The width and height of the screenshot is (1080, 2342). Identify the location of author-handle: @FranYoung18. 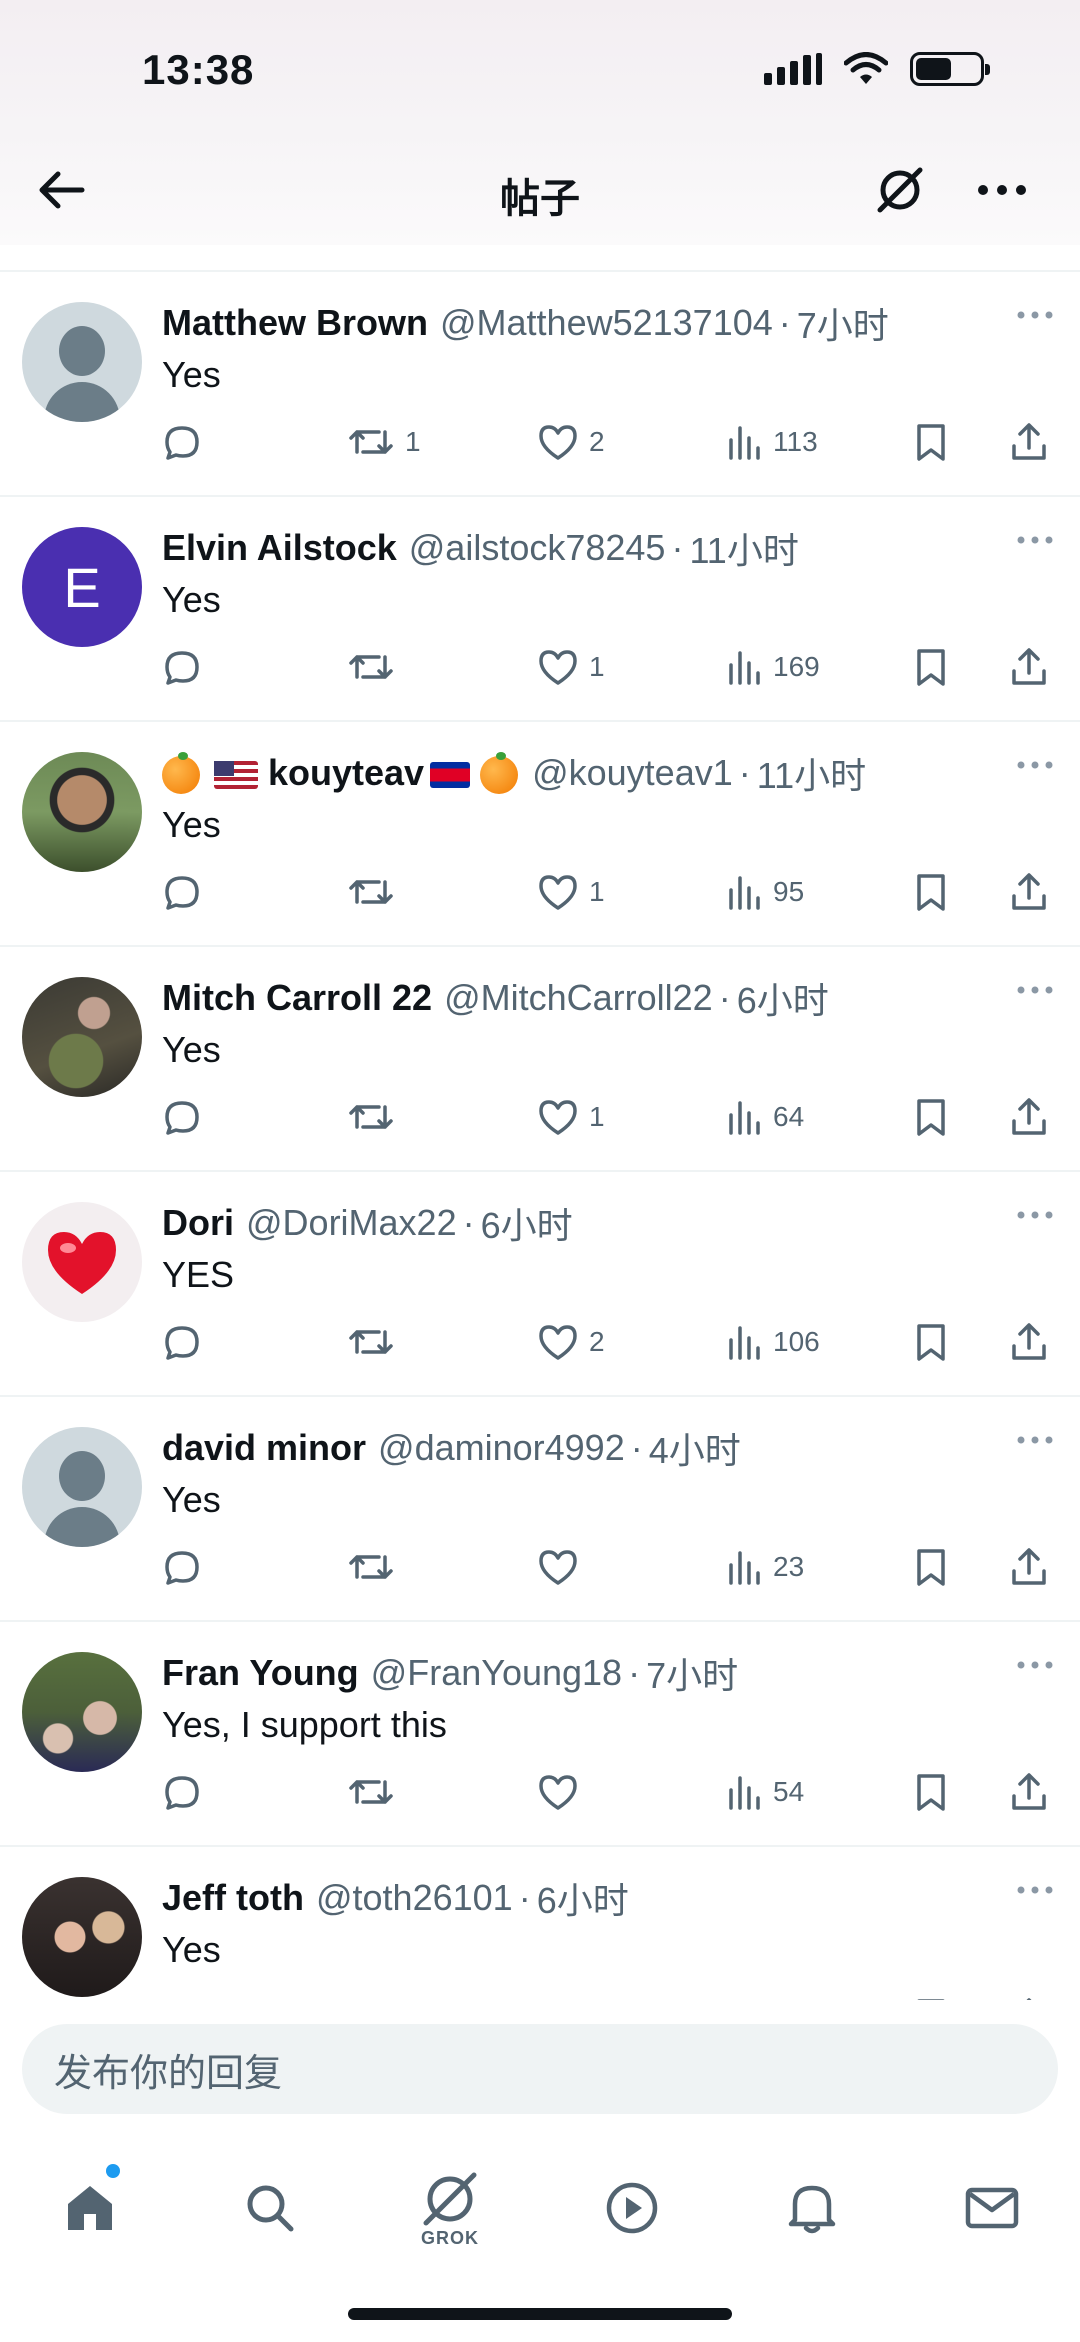
(496, 1673).